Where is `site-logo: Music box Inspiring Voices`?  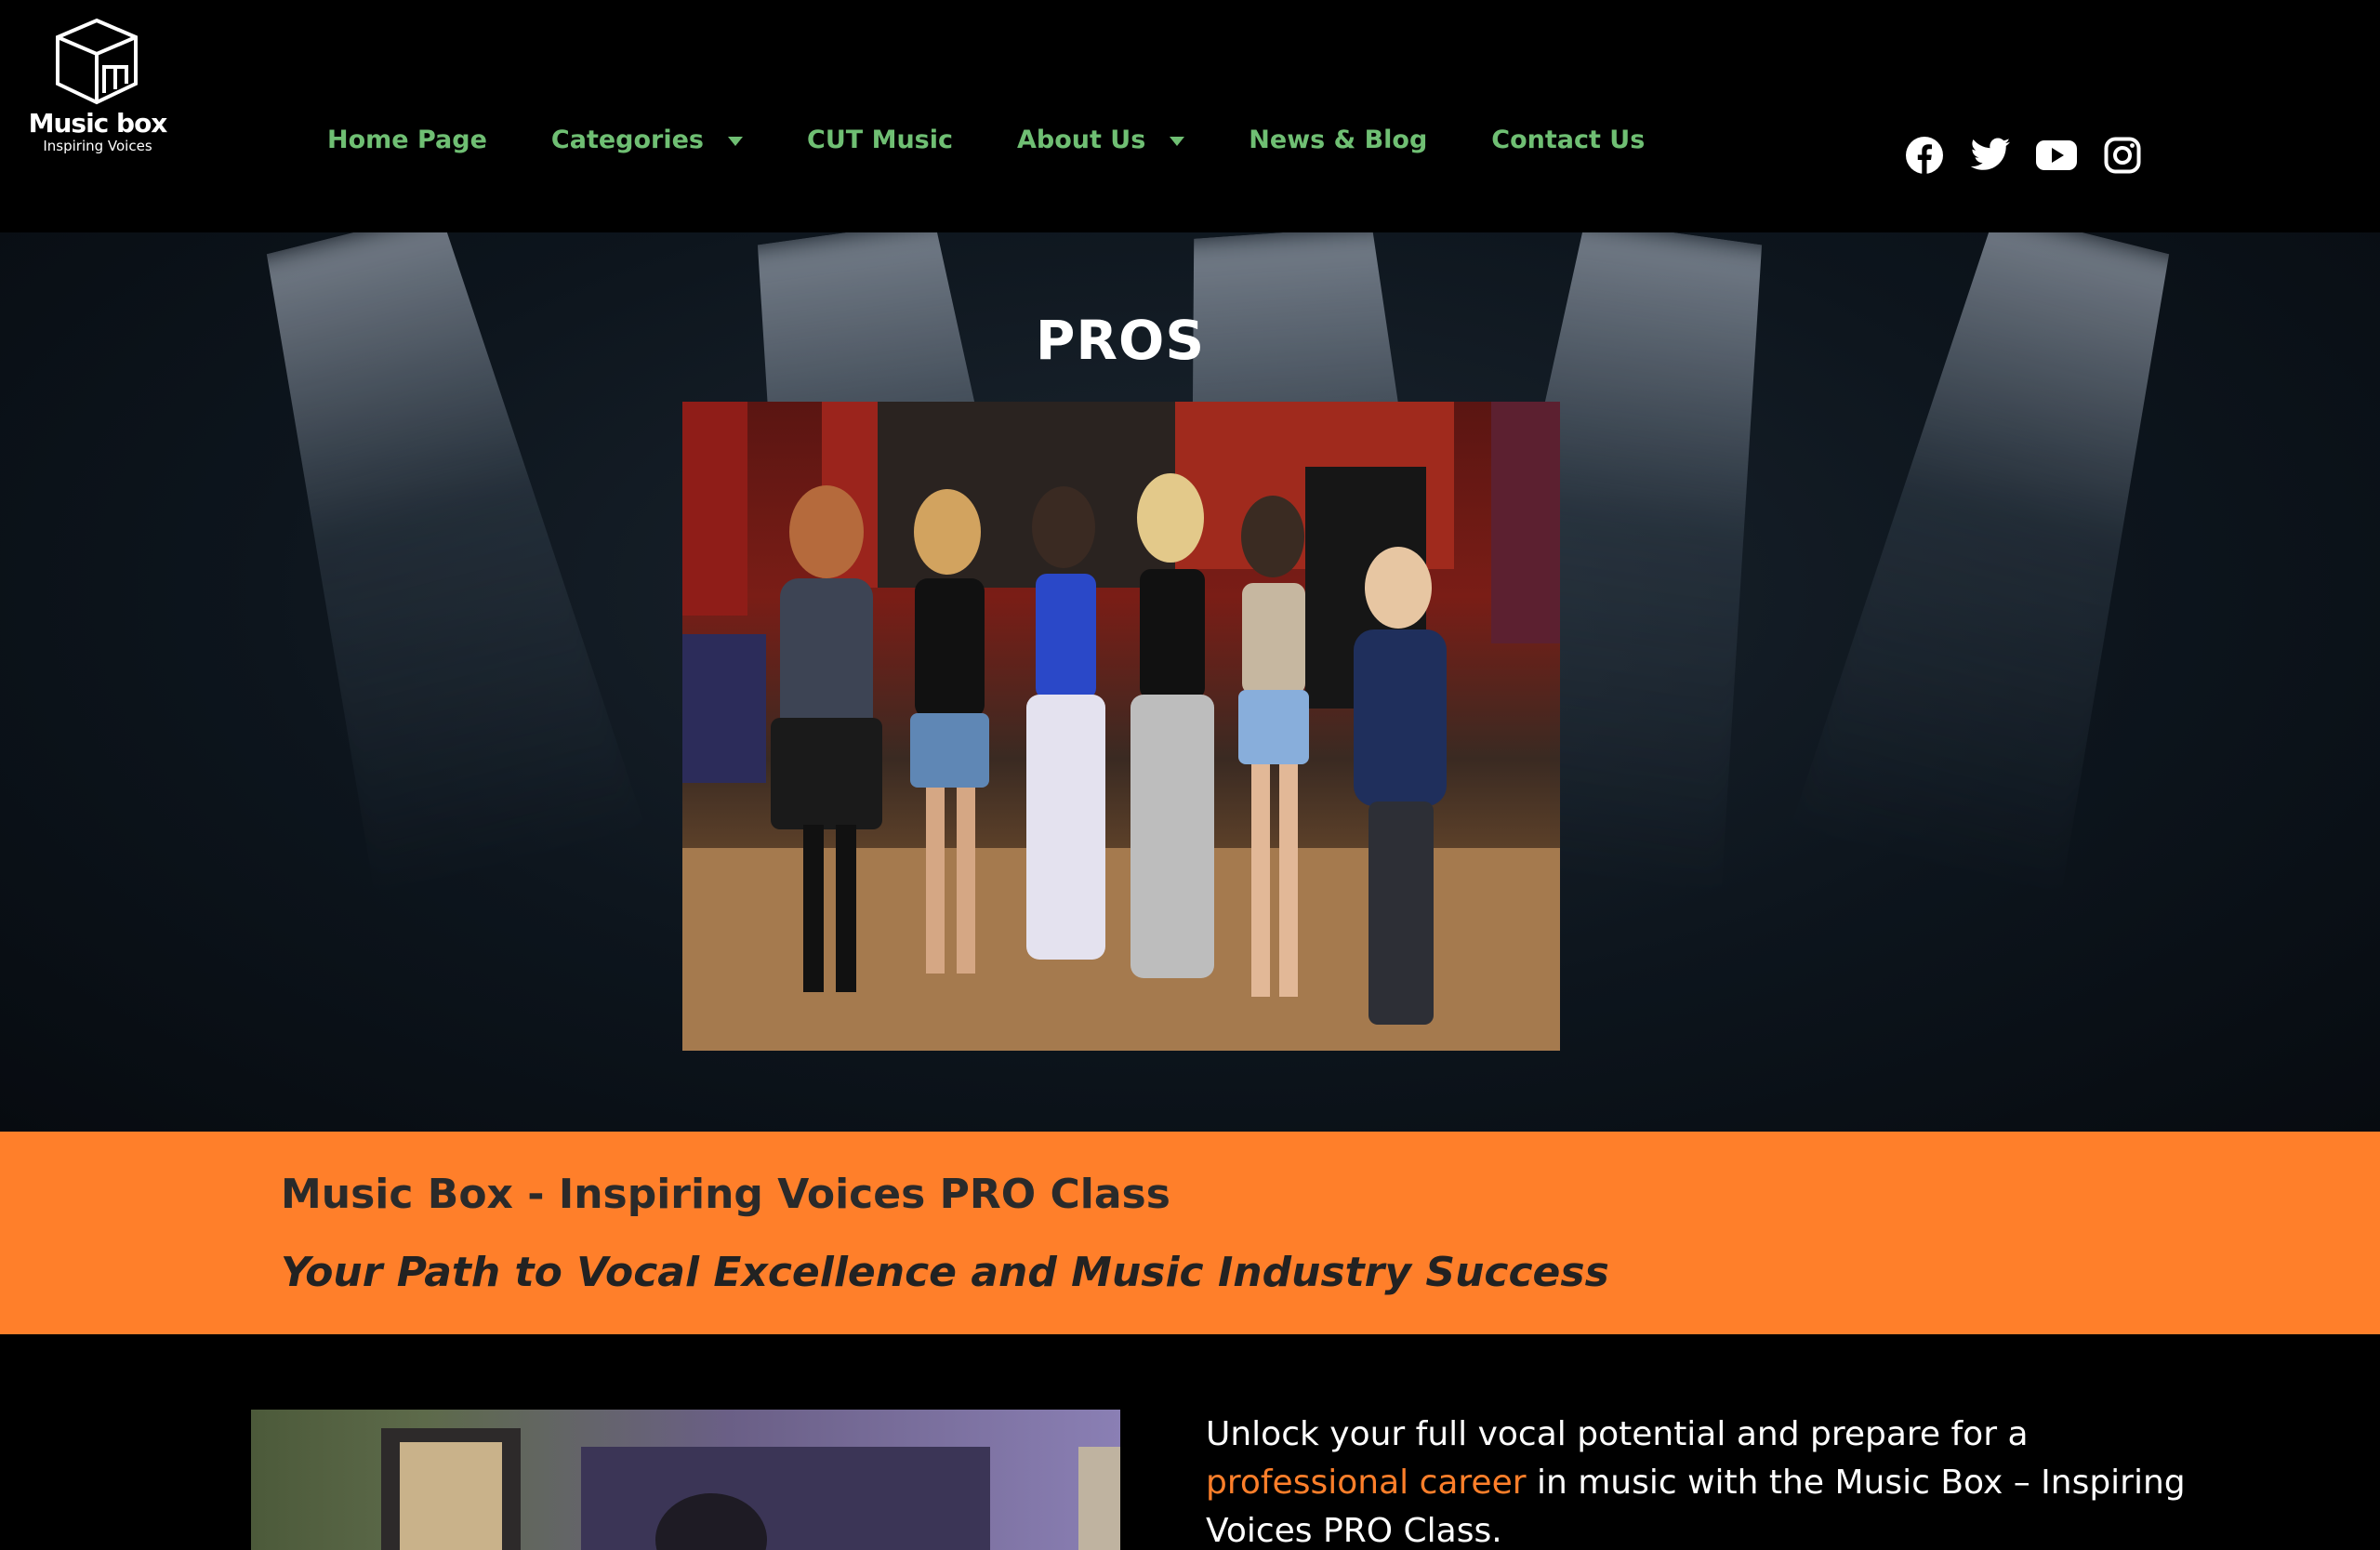 site-logo: Music box Inspiring Voices is located at coordinates (97, 86).